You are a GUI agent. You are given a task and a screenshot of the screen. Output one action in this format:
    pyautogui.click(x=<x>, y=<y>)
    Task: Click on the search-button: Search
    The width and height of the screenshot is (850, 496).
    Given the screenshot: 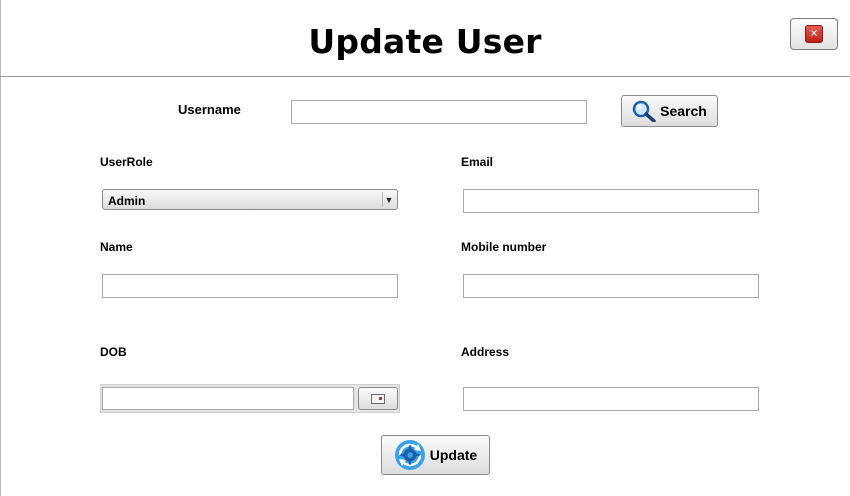 What is the action you would take?
    pyautogui.click(x=669, y=111)
    